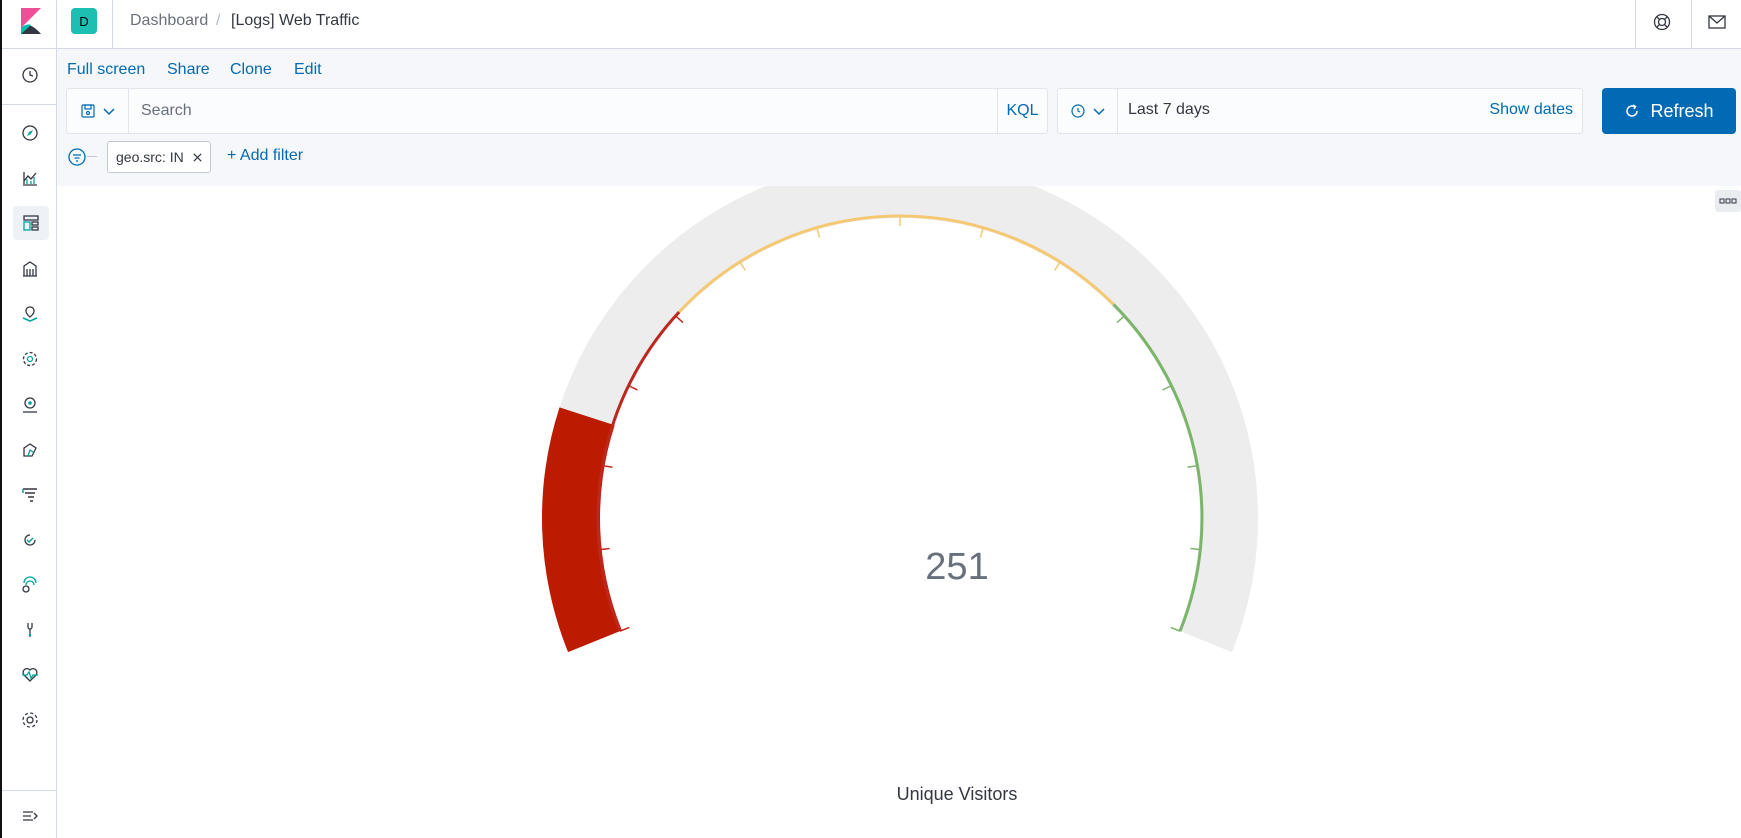 This screenshot has height=838, width=1741. What do you see at coordinates (30, 720) in the screenshot?
I see `management-icon` at bounding box center [30, 720].